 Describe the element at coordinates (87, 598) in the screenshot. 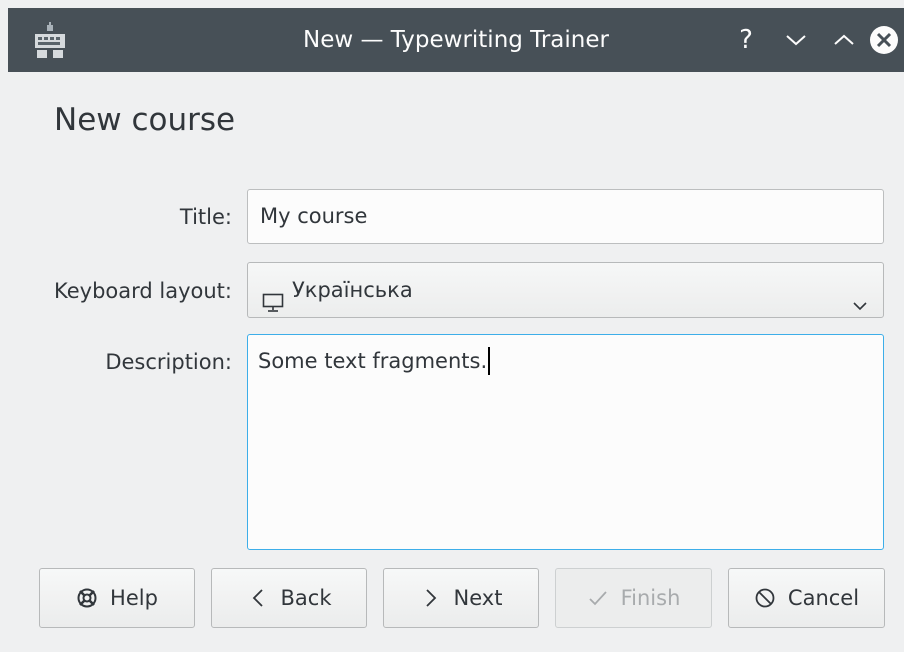

I see `lifebuoy-icon` at that location.